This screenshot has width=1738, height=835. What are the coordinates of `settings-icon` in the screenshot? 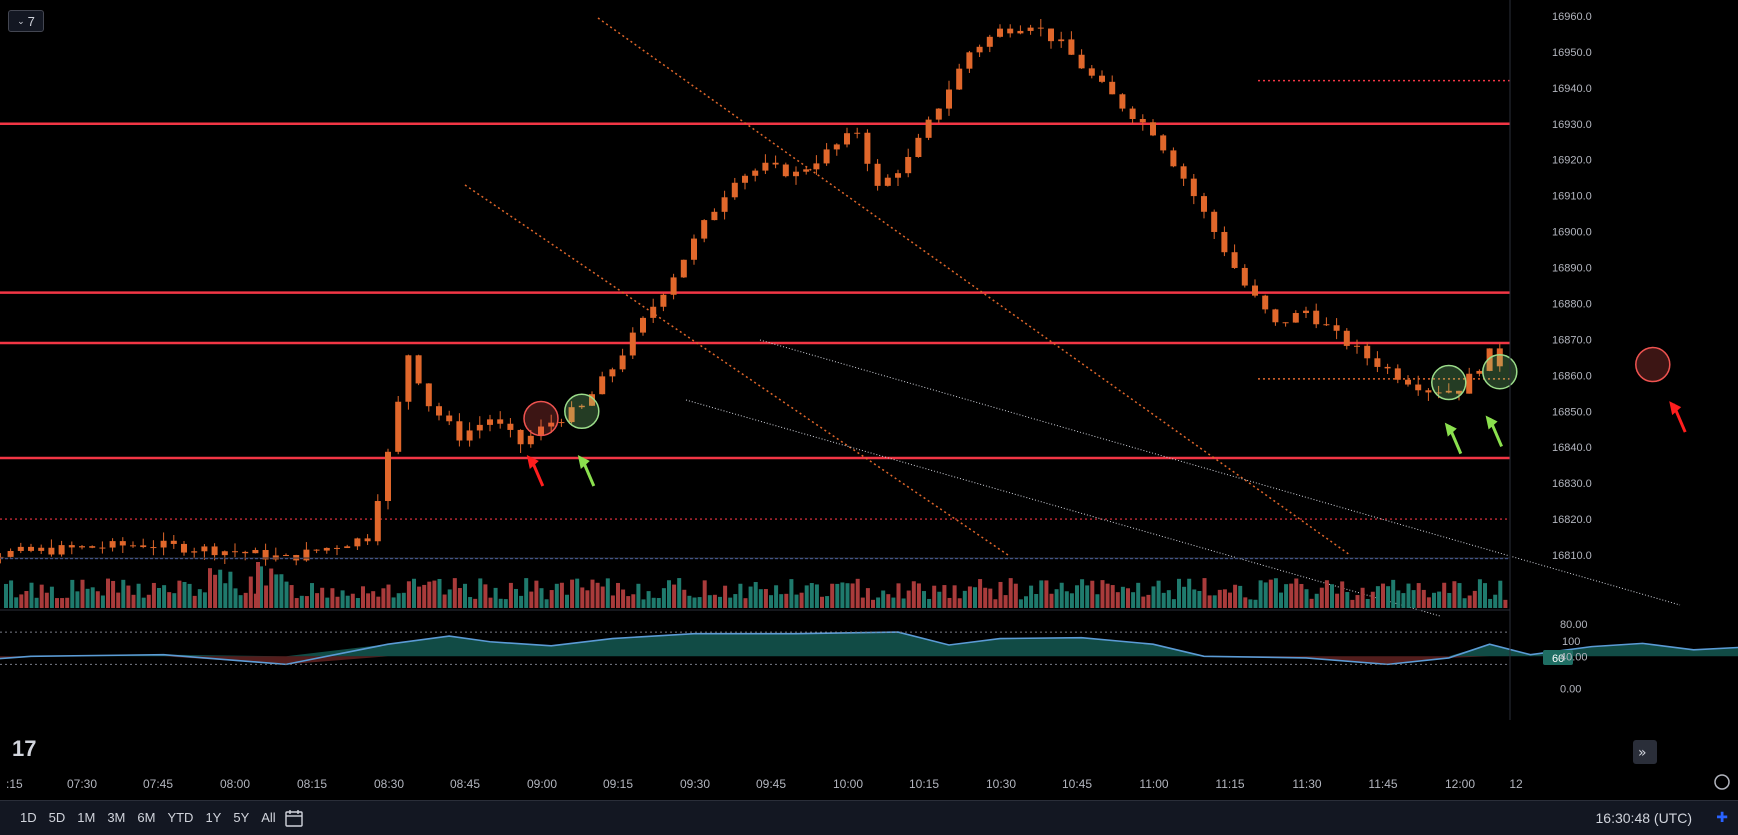 It's located at (1722, 782).